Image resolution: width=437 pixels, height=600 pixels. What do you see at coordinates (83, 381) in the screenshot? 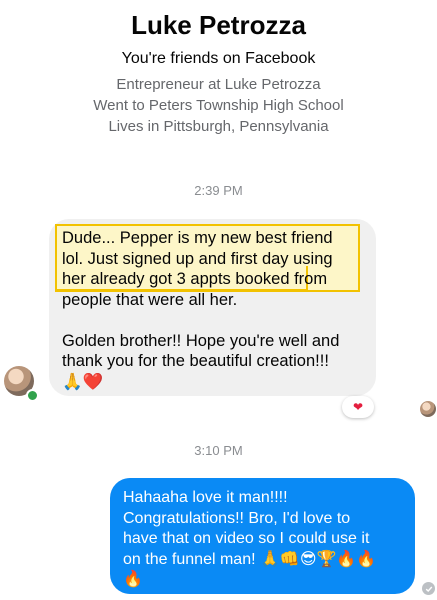
I see `emoji-line: 🙏❤️` at bounding box center [83, 381].